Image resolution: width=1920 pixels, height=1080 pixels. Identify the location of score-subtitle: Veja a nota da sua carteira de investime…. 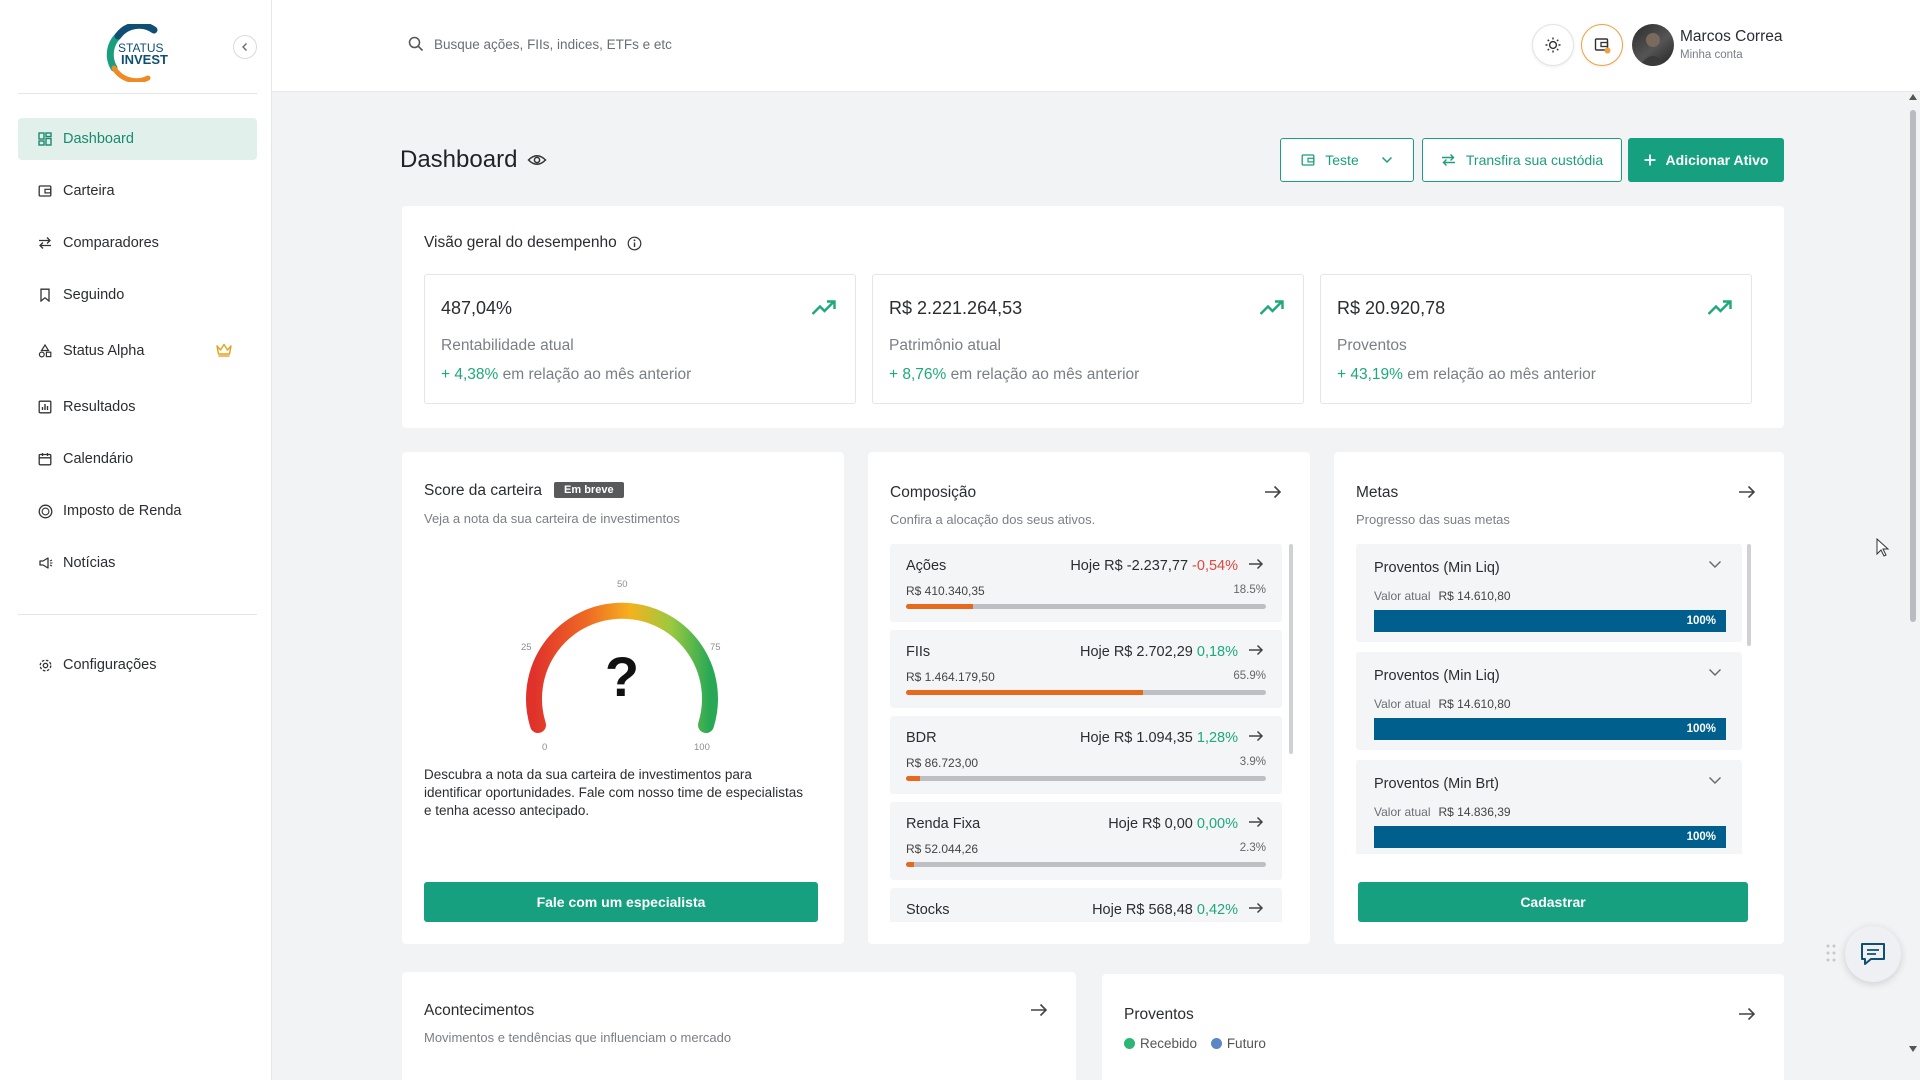
(552, 518).